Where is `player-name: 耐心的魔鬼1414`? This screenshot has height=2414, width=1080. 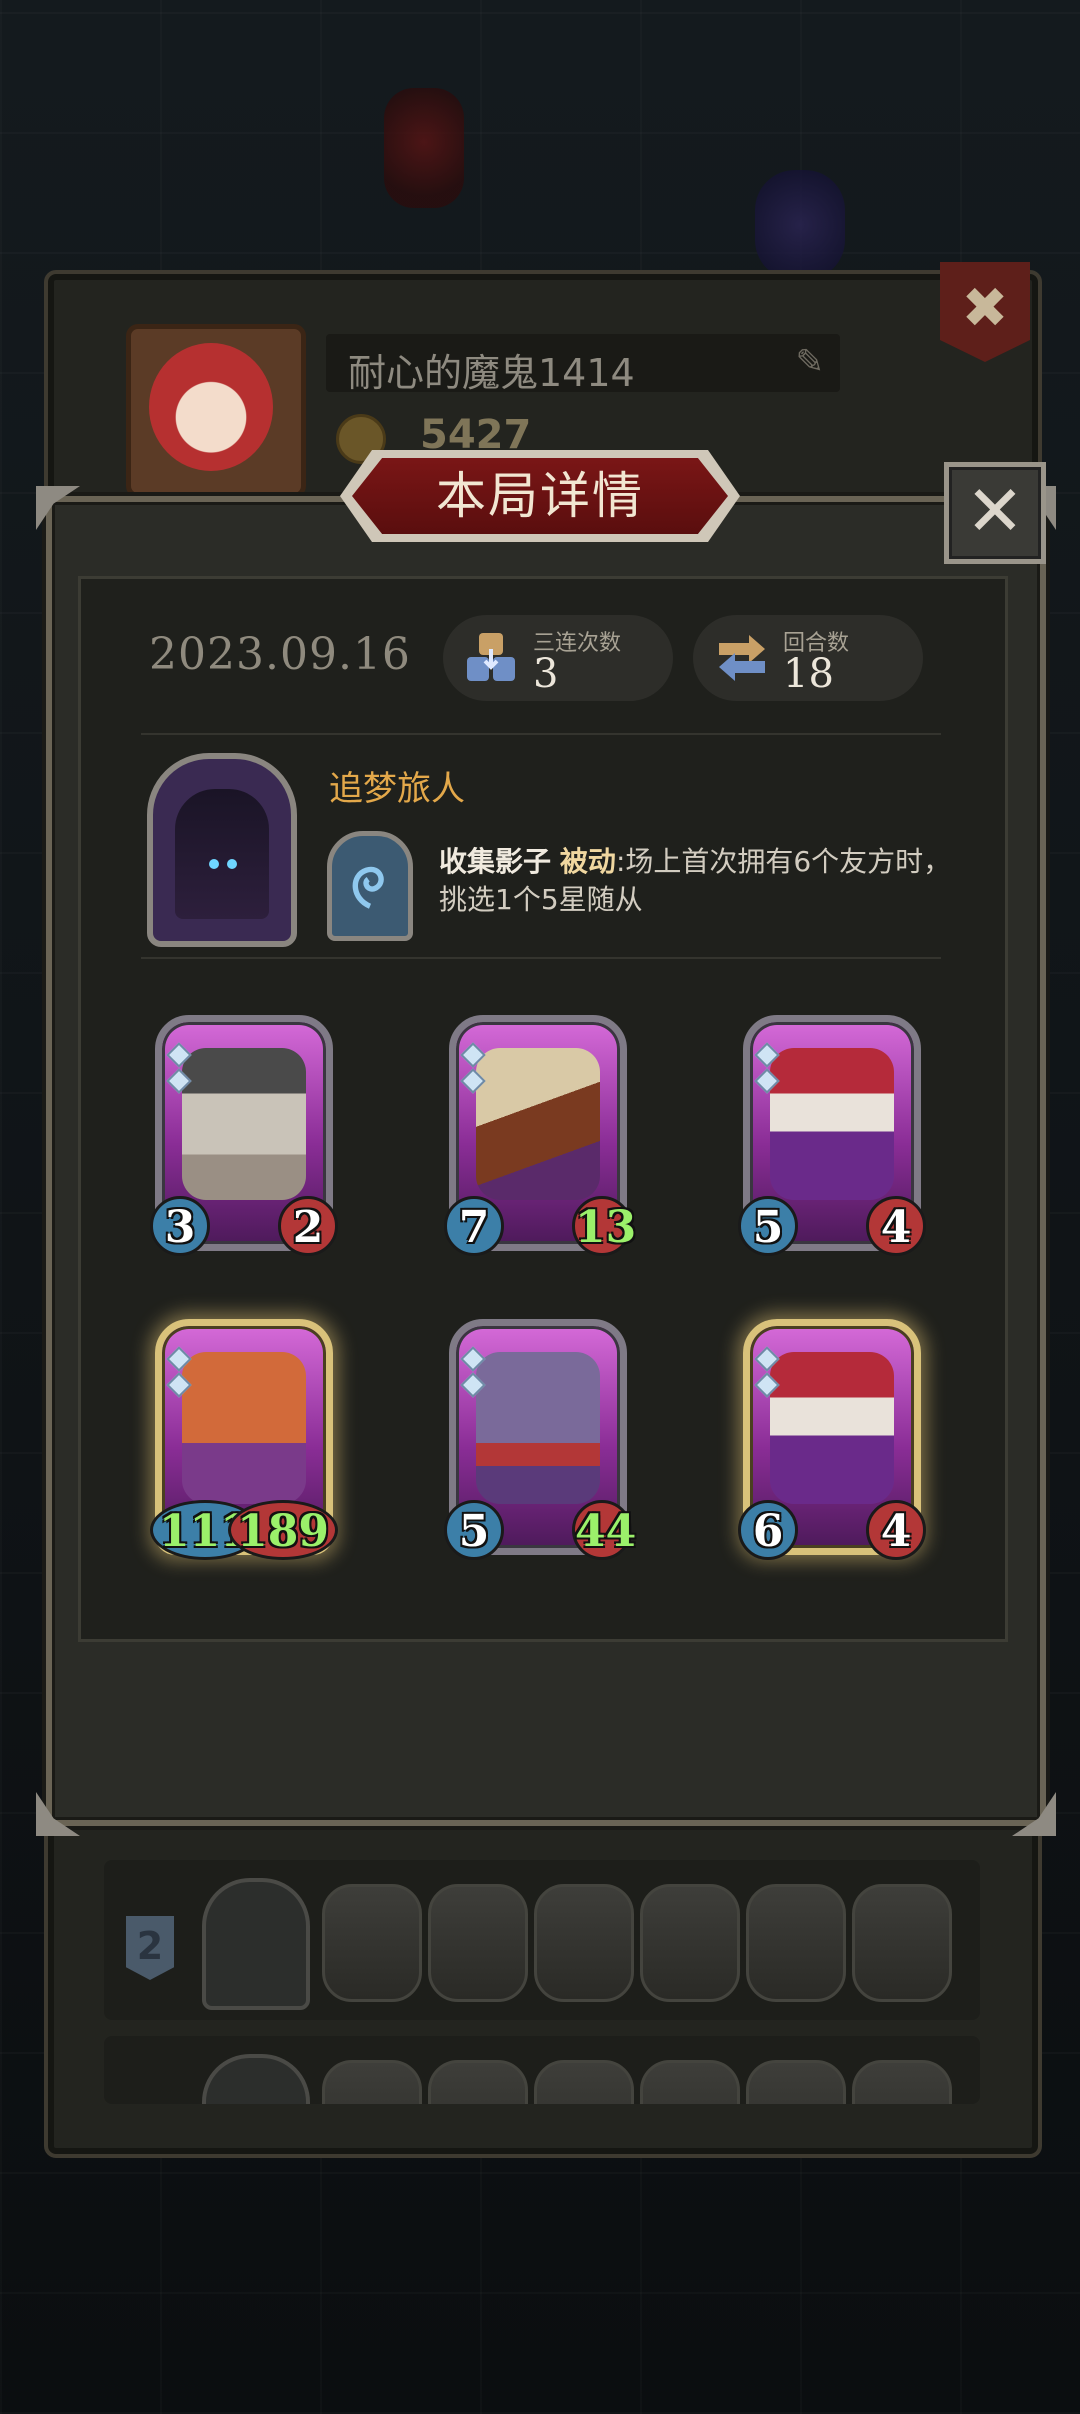
player-name: 耐心的魔鬼1414 is located at coordinates (491, 373).